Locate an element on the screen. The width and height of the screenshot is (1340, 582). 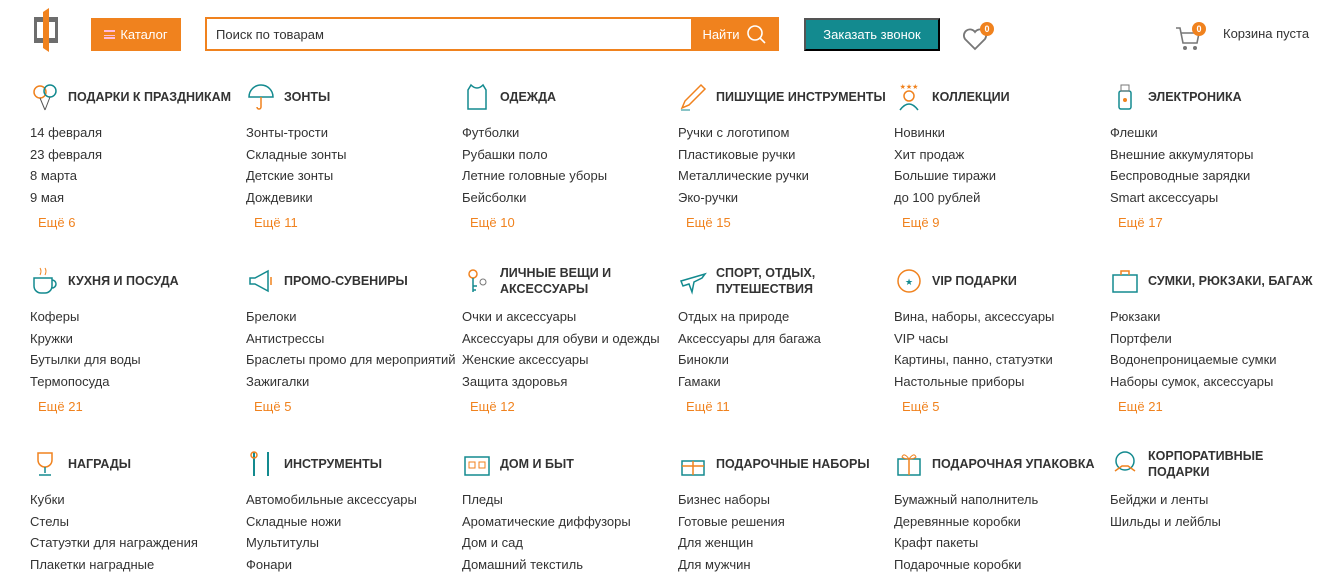
subcategory-link: Коферы is located at coordinates (138, 317).